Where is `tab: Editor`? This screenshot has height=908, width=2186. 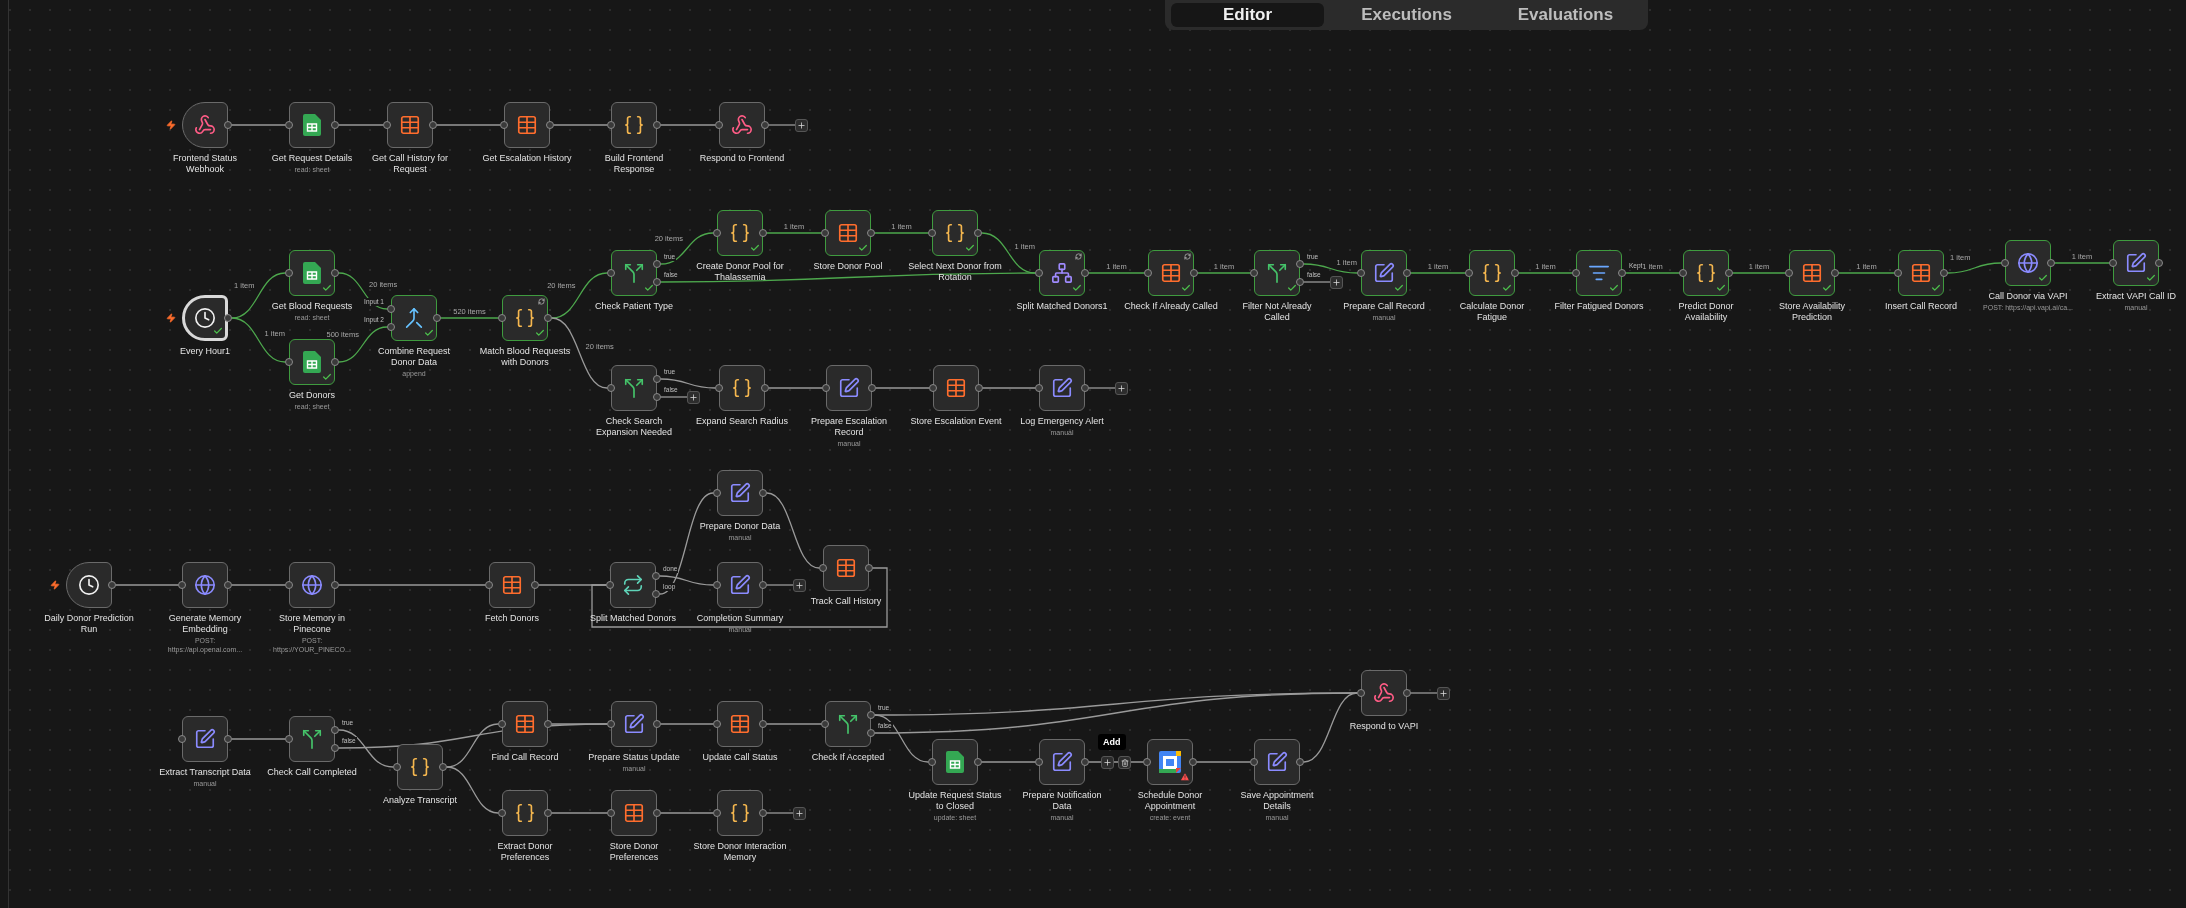 tab: Editor is located at coordinates (1247, 15).